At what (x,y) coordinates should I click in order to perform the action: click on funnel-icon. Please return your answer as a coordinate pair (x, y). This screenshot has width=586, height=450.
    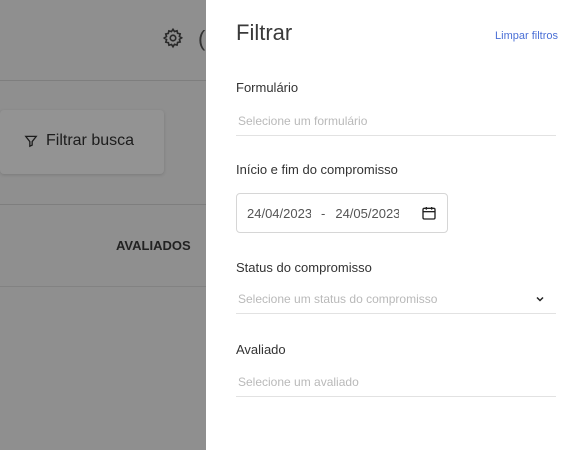
    Looking at the image, I should click on (31, 141).